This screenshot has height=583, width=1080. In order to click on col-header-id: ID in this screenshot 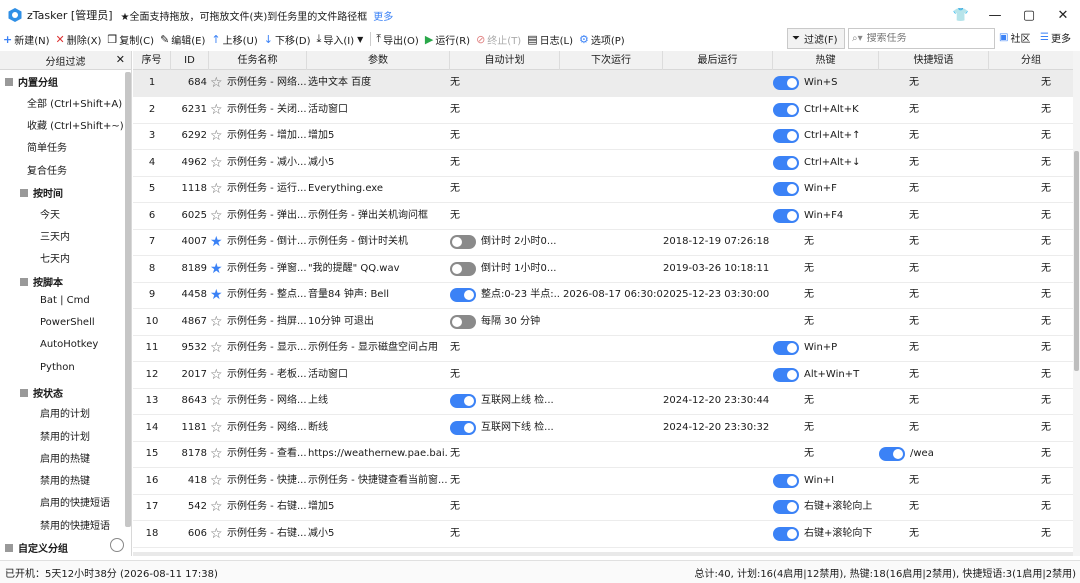, I will do `click(190, 60)`.